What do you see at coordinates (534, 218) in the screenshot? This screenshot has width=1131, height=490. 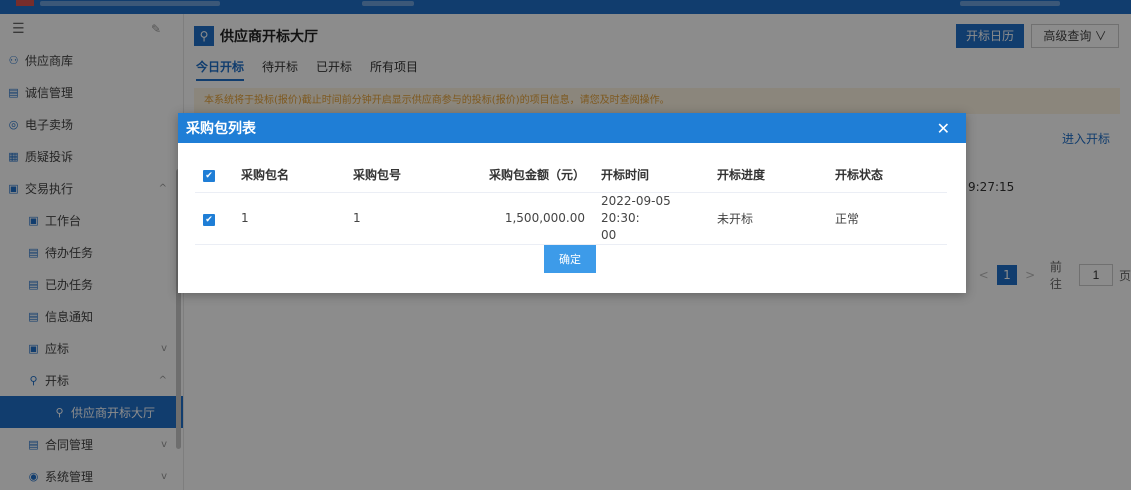 I see `cell-package-amount: 1,500,000.00` at bounding box center [534, 218].